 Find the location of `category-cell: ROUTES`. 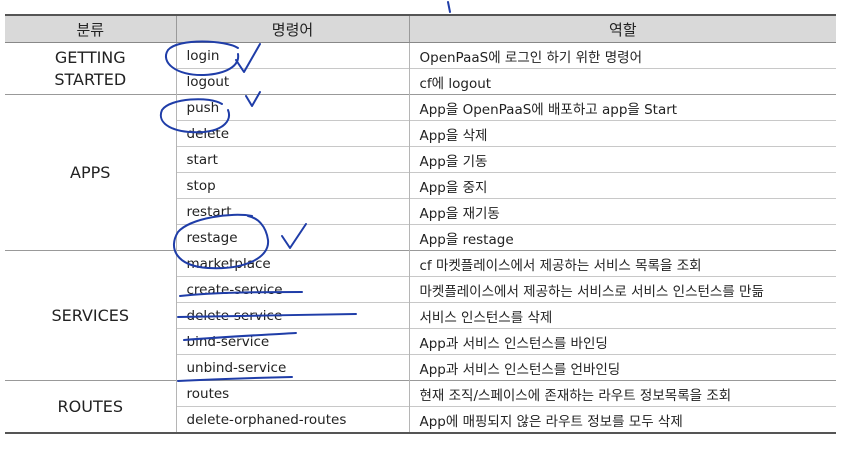

category-cell: ROUTES is located at coordinates (90, 407).